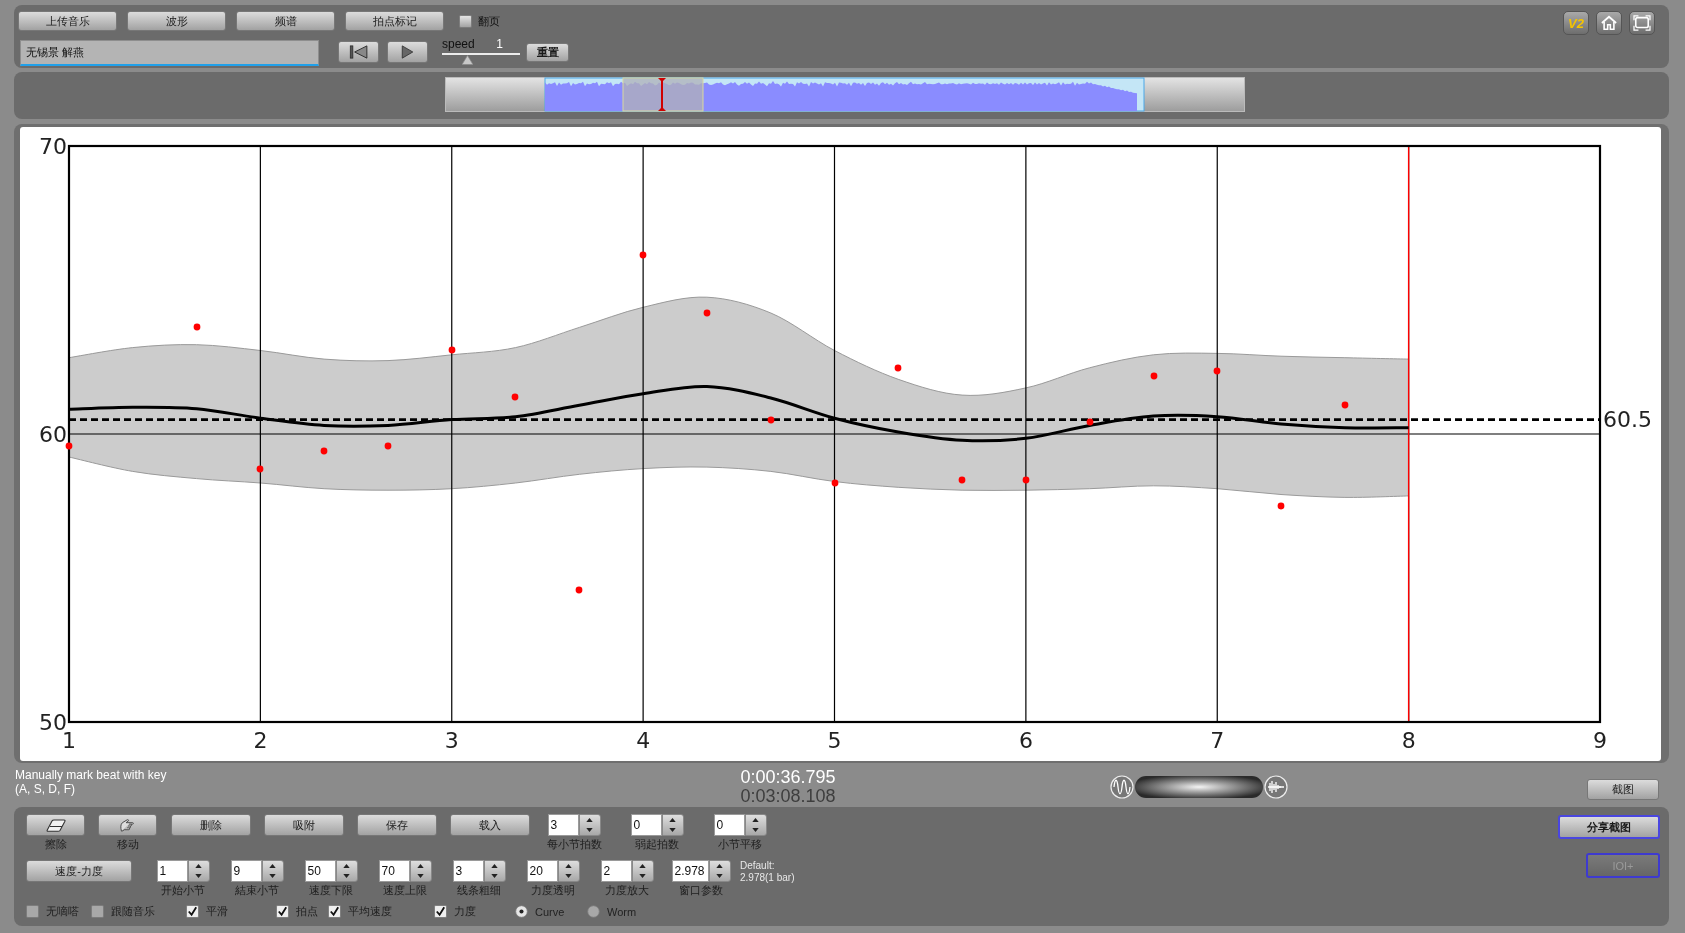 This screenshot has height=933, width=1685. I want to click on toolbar-button: 波形, so click(176, 21).